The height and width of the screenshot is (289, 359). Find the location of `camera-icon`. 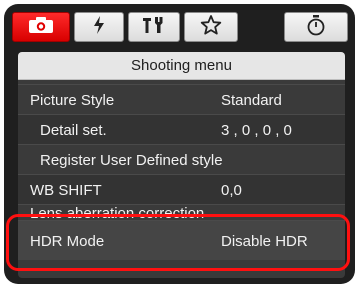

camera-icon is located at coordinates (41, 27).